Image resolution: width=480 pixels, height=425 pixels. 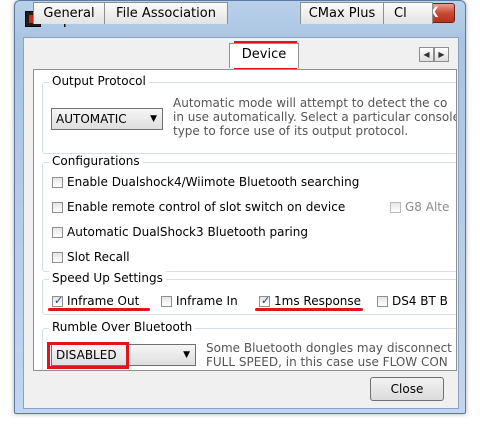 I want to click on checkbox-g8-alte: G8 Alte, so click(x=419, y=207).